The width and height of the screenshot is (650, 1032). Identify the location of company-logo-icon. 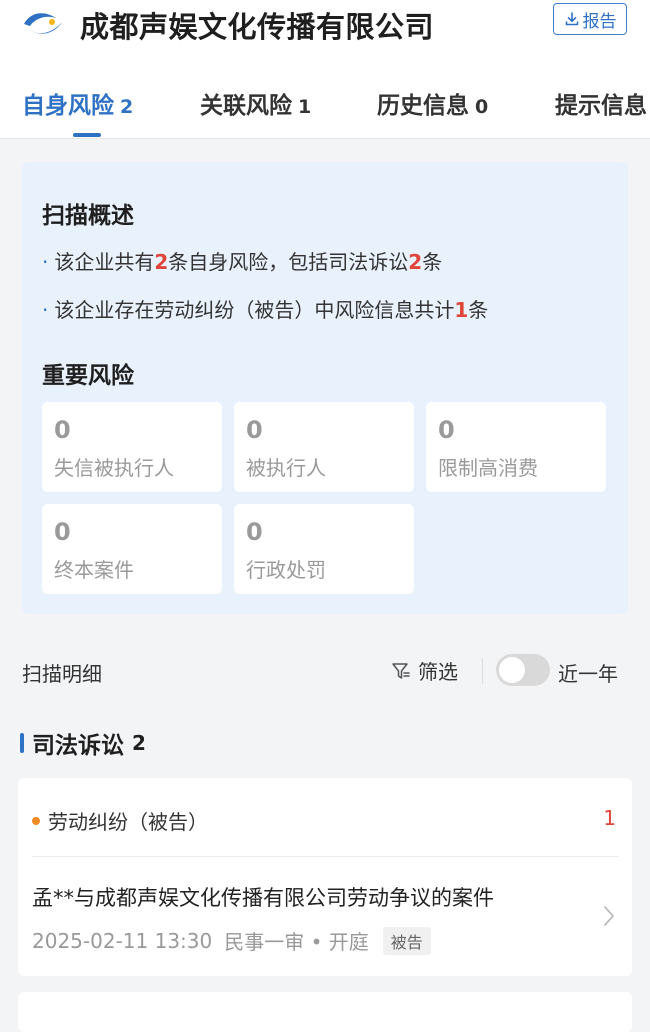
(43, 23).